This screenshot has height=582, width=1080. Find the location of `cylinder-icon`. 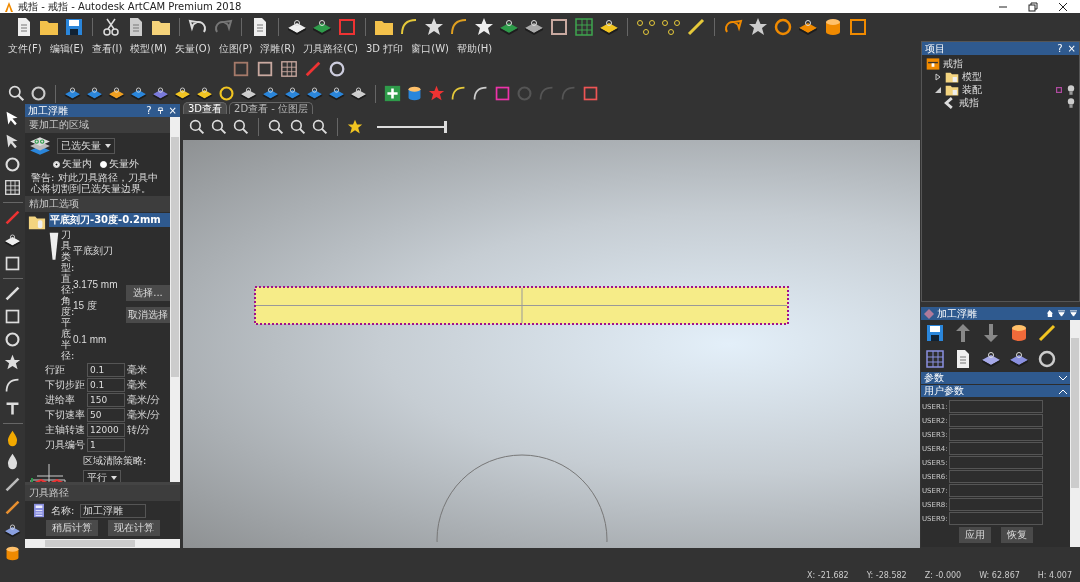

cylinder-icon is located at coordinates (833, 27).